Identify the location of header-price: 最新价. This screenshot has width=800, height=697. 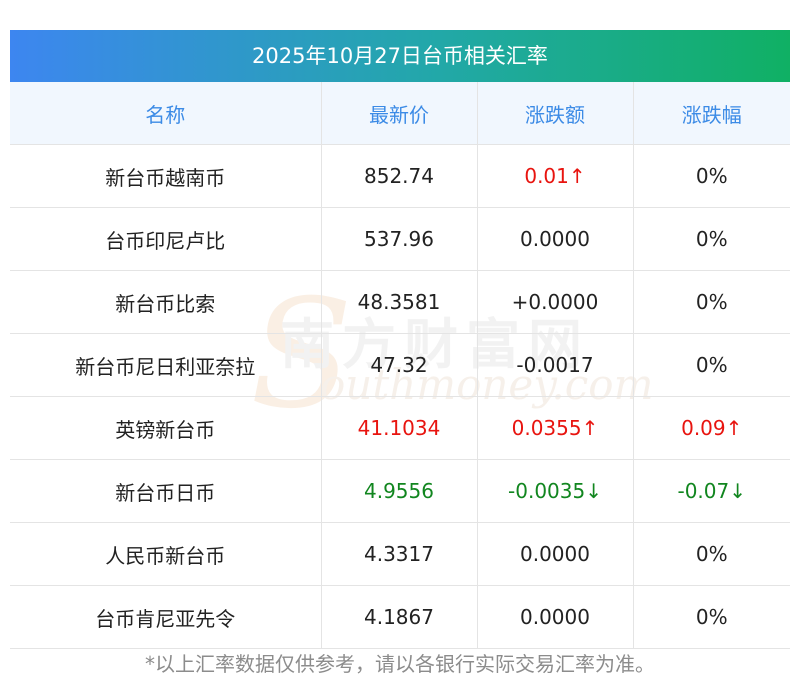
(399, 113).